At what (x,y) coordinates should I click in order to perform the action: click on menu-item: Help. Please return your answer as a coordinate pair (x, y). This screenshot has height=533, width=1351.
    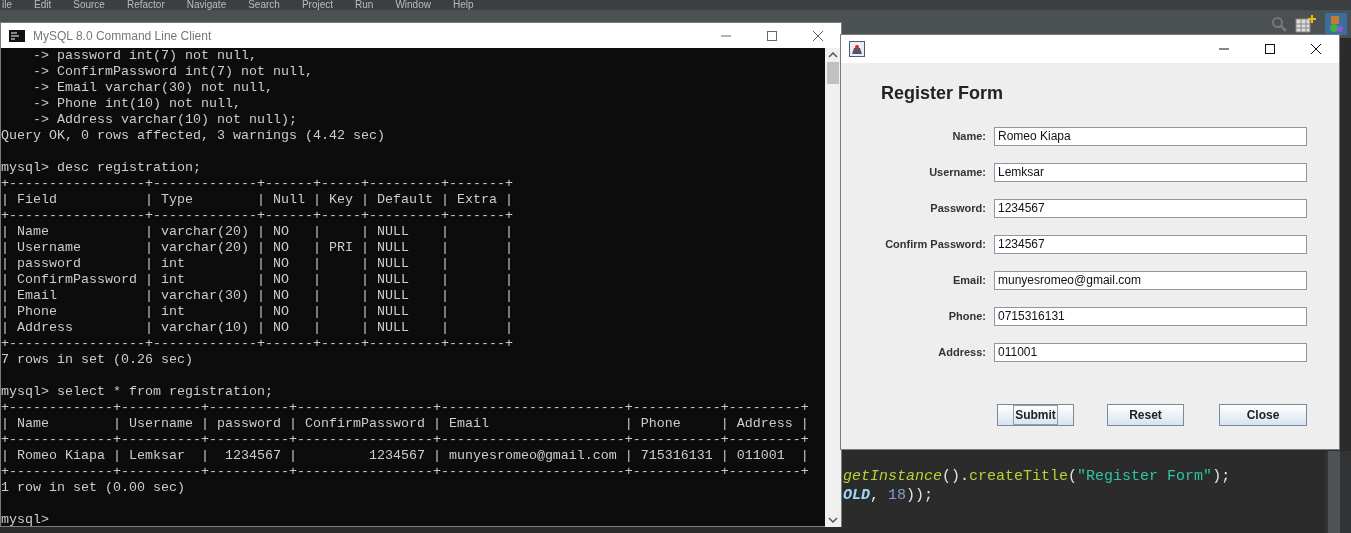
    Looking at the image, I should click on (463, 5).